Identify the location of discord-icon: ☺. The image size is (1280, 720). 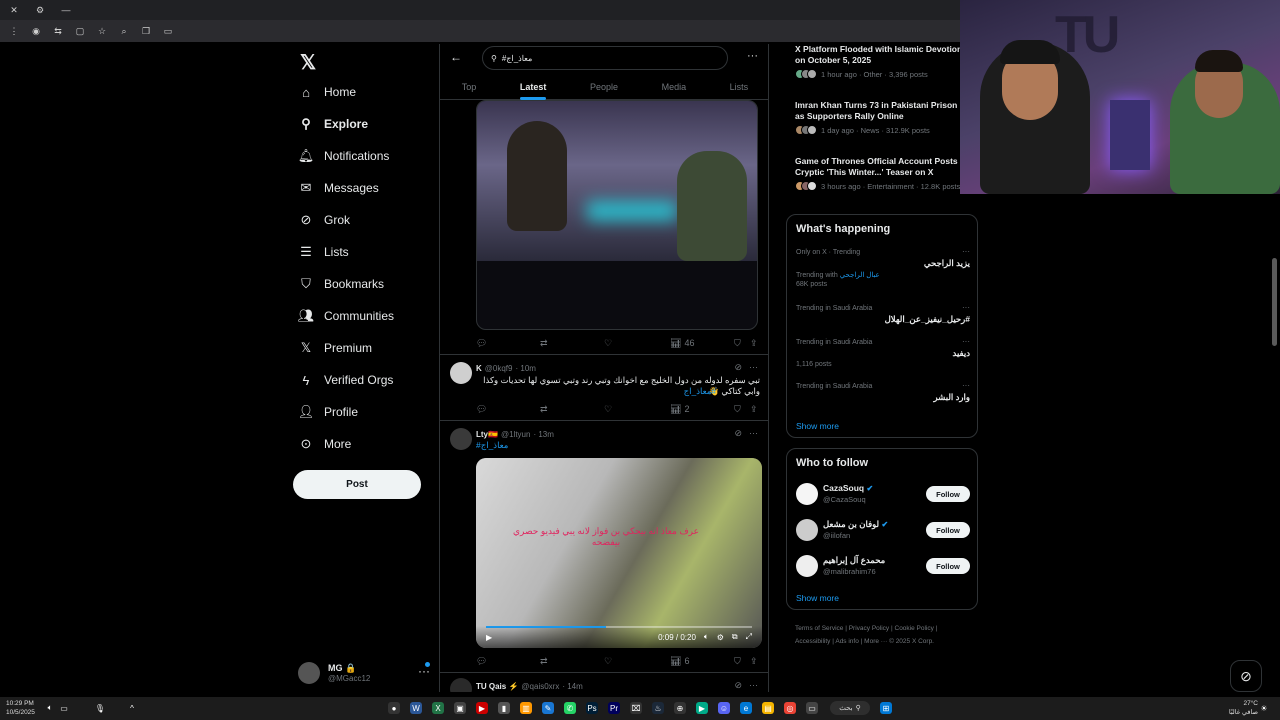
(724, 708).